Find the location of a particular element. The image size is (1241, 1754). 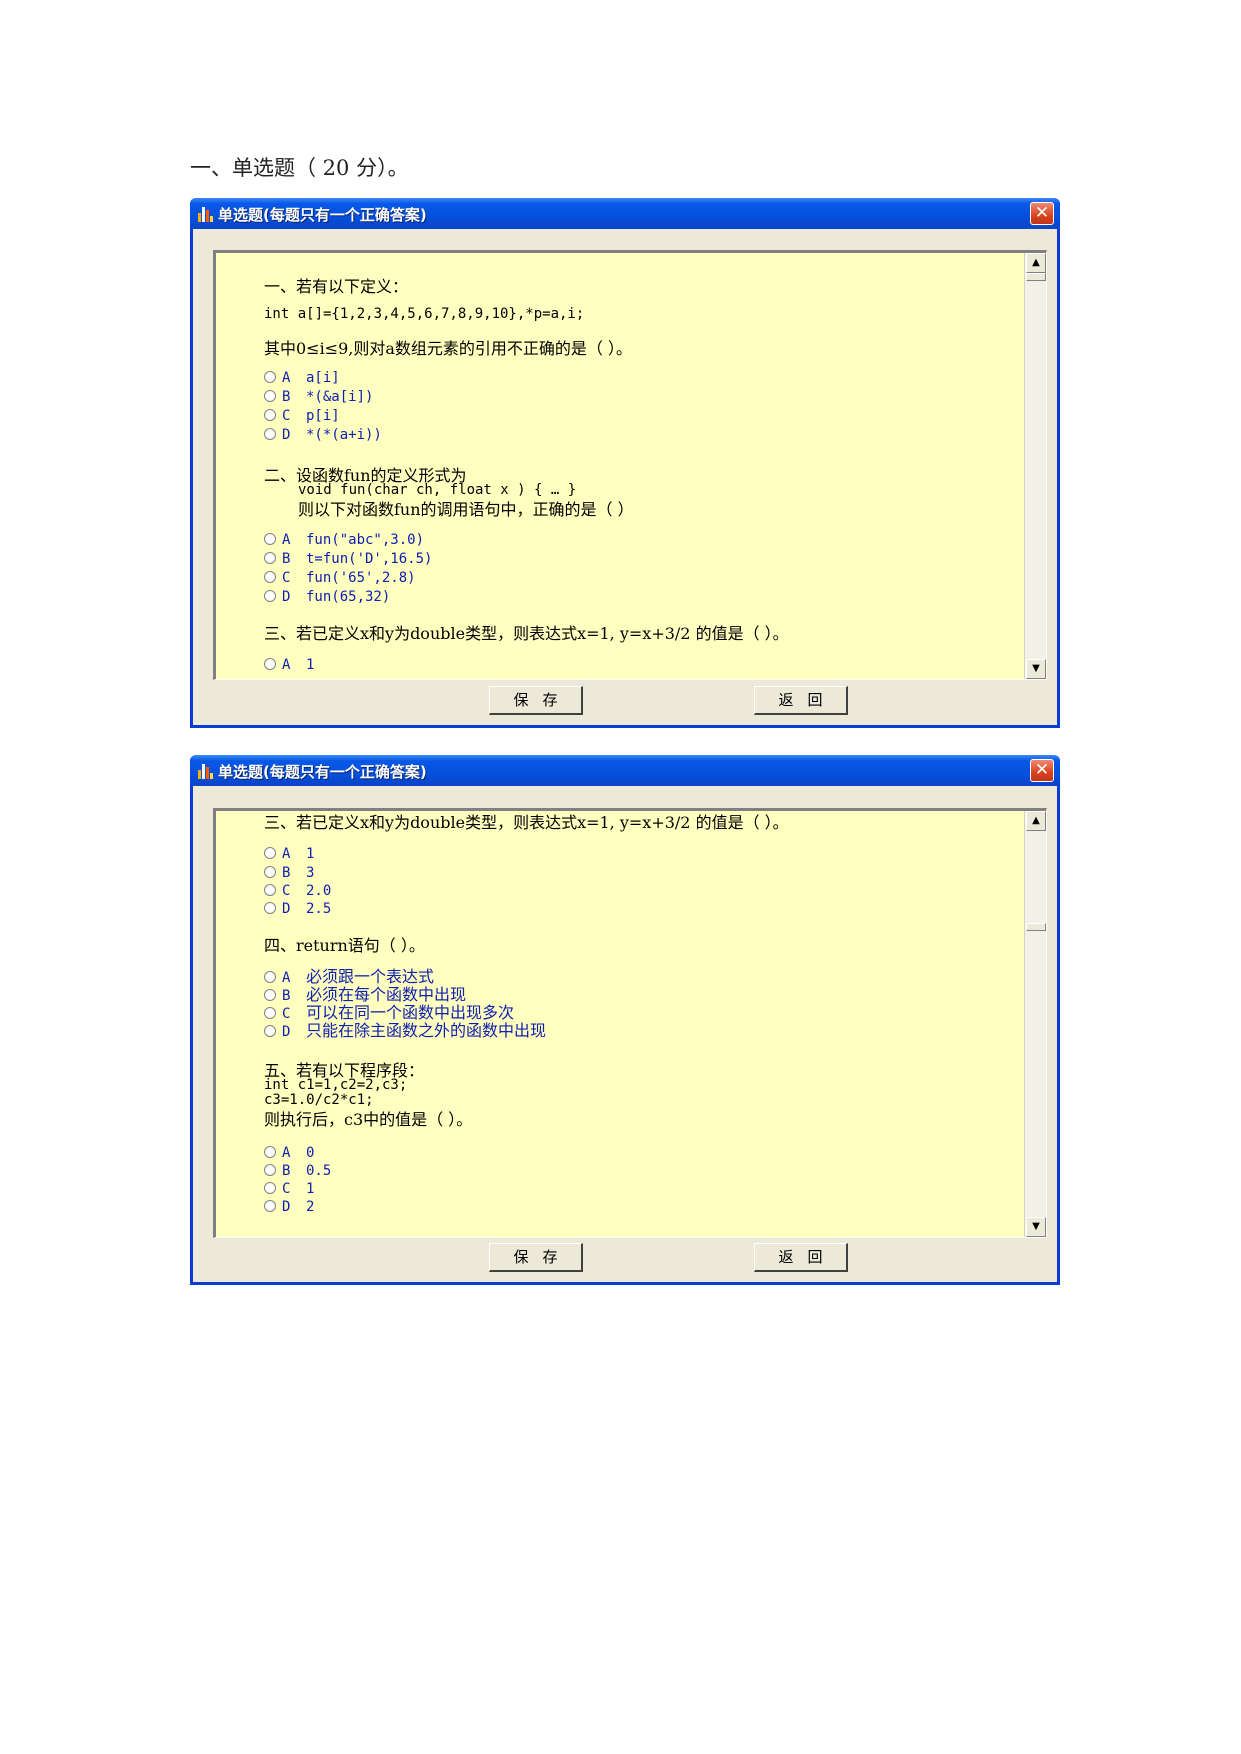

q5-option-a: A0 is located at coordinates (289, 1153).